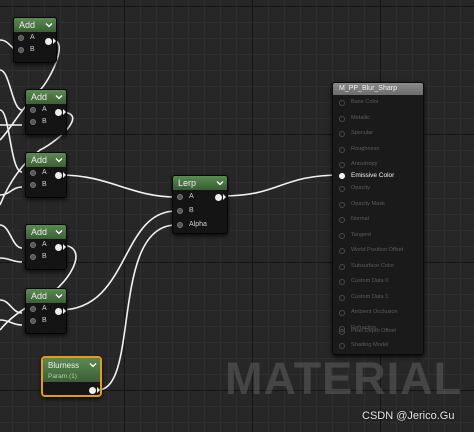  I want to click on input-label: Specular, so click(362, 133).